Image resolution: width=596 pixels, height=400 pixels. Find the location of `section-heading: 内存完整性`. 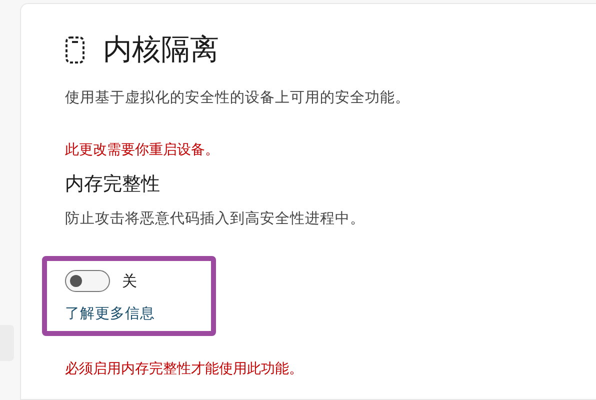

section-heading: 内存完整性 is located at coordinates (113, 184).